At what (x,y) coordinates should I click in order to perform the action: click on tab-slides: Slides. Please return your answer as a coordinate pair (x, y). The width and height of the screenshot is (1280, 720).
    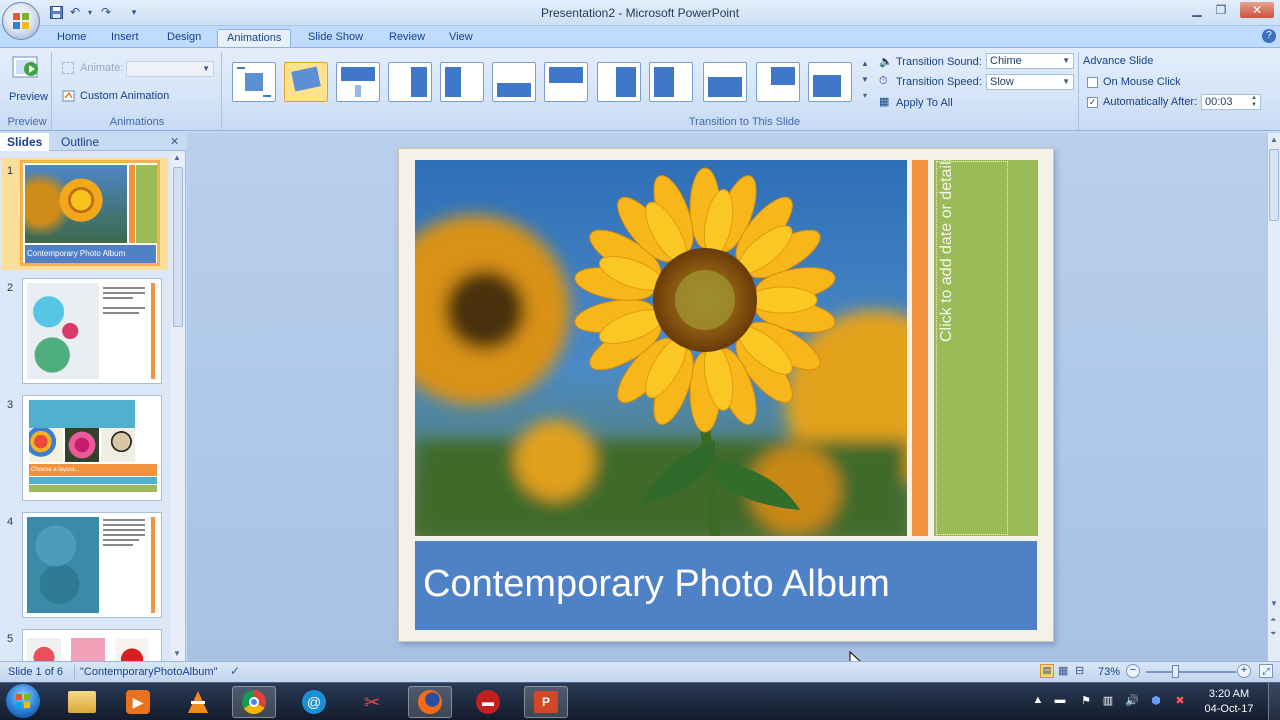
    Looking at the image, I should click on (25, 142).